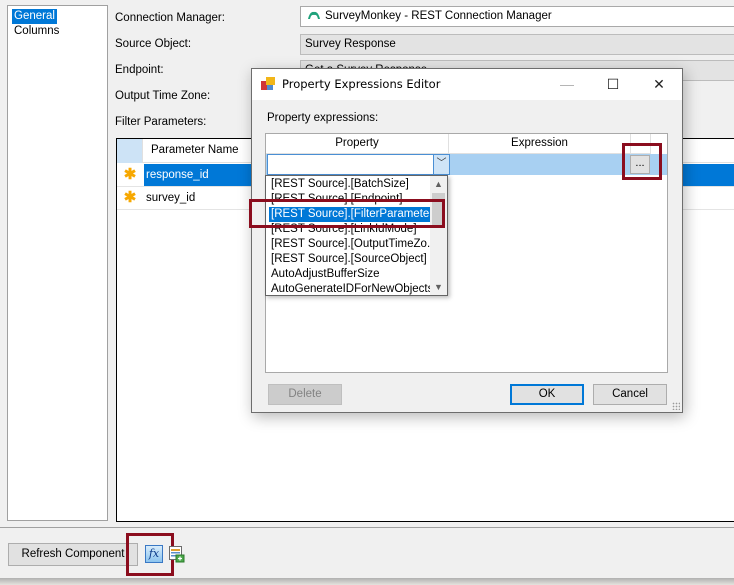  I want to click on expression-column-header: Expression, so click(540, 144).